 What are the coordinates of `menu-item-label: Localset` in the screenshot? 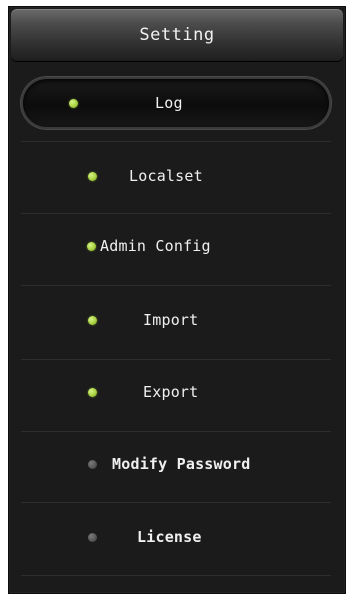 It's located at (166, 176).